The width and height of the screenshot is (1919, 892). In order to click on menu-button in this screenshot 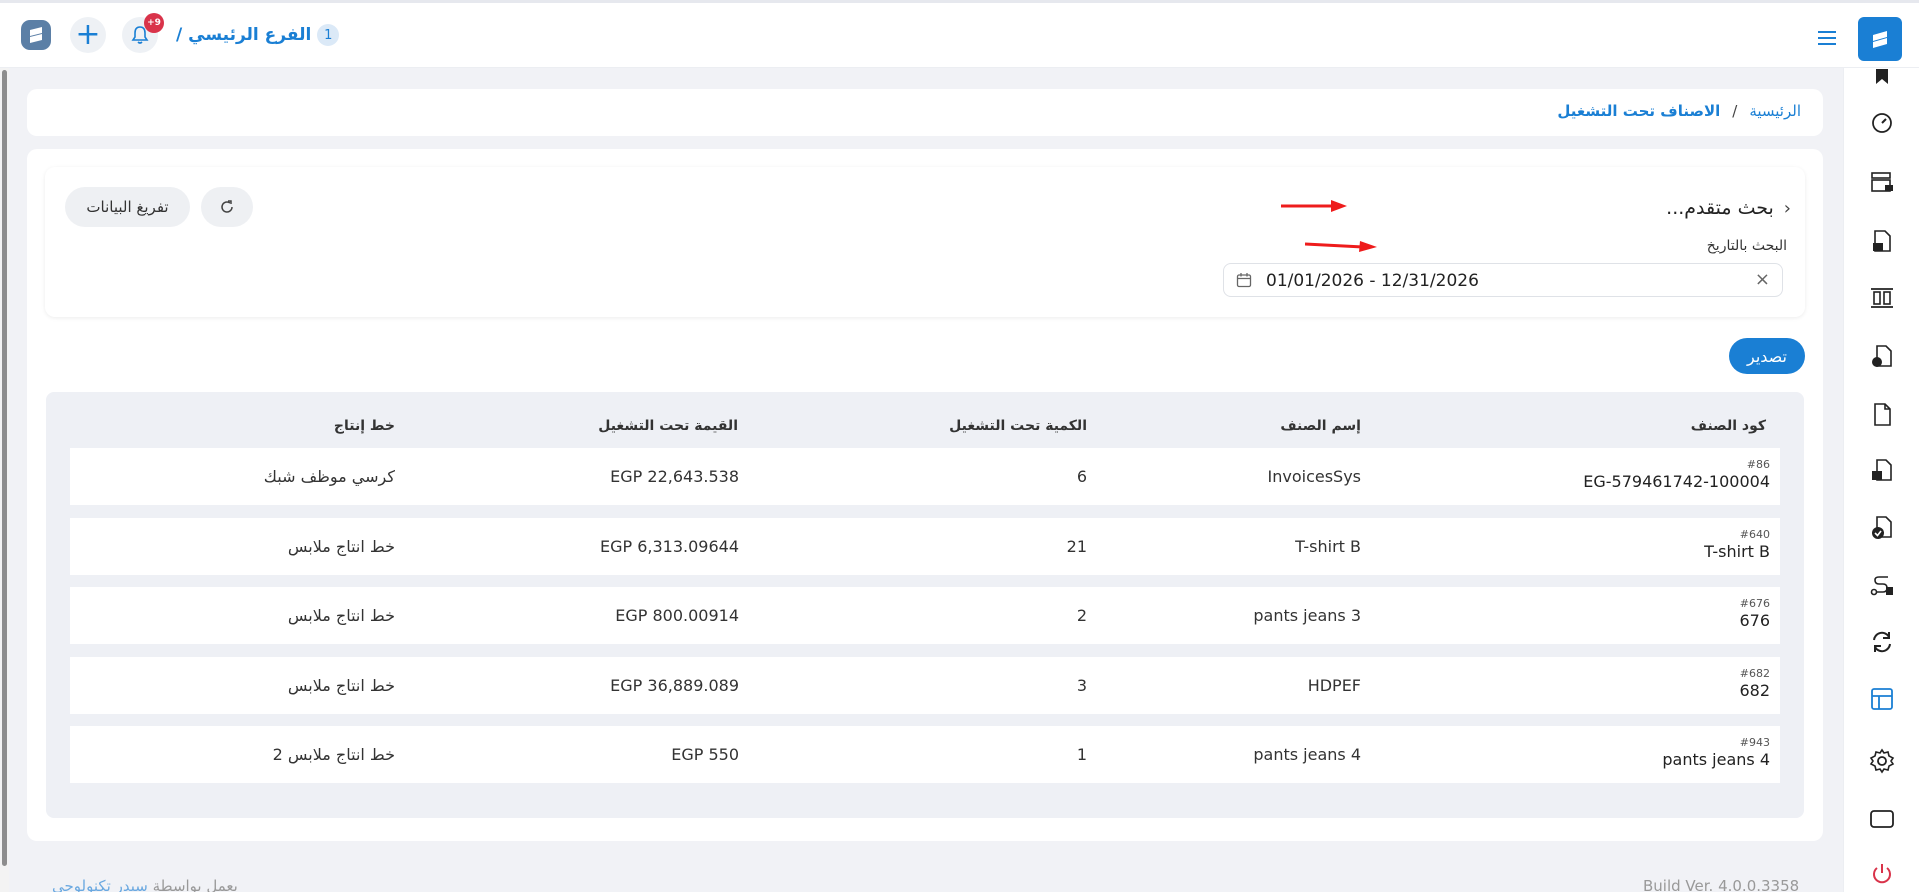, I will do `click(1827, 38)`.